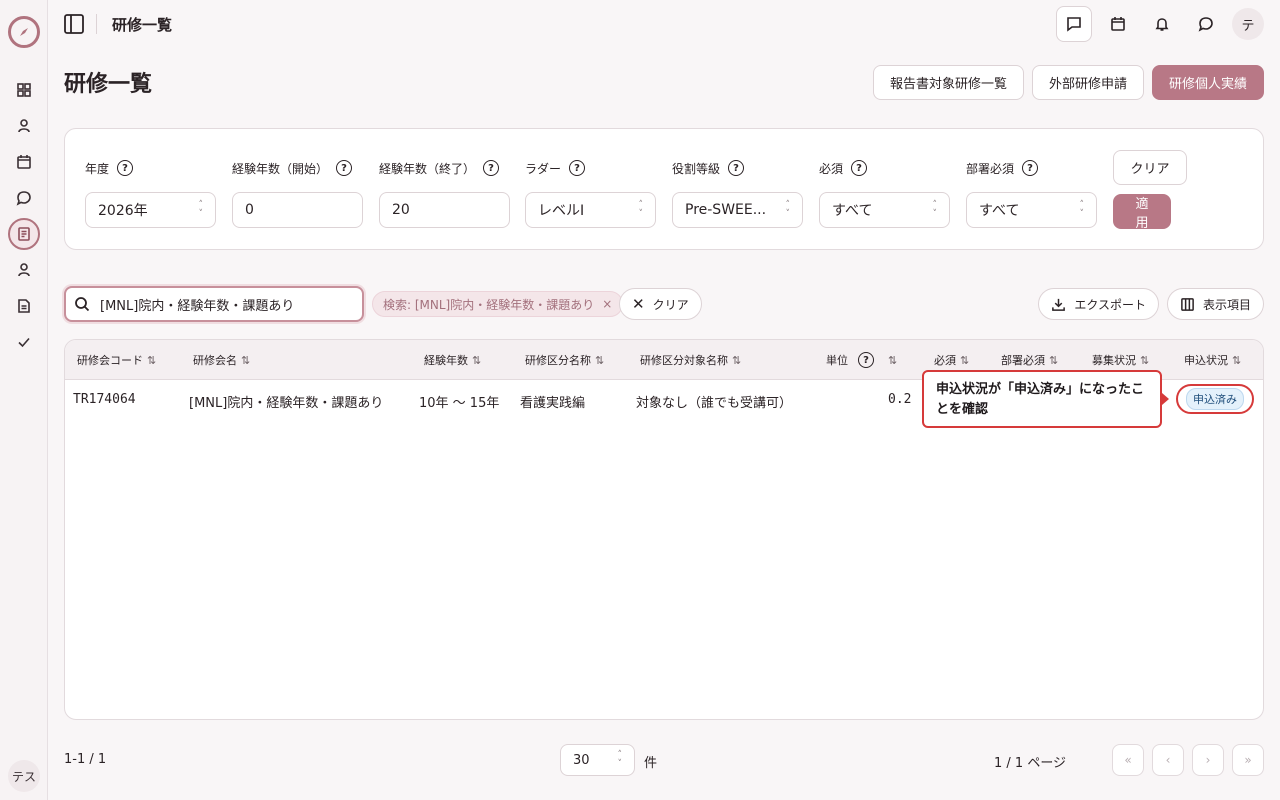  I want to click on cell-category: 看護実践編, so click(553, 403).